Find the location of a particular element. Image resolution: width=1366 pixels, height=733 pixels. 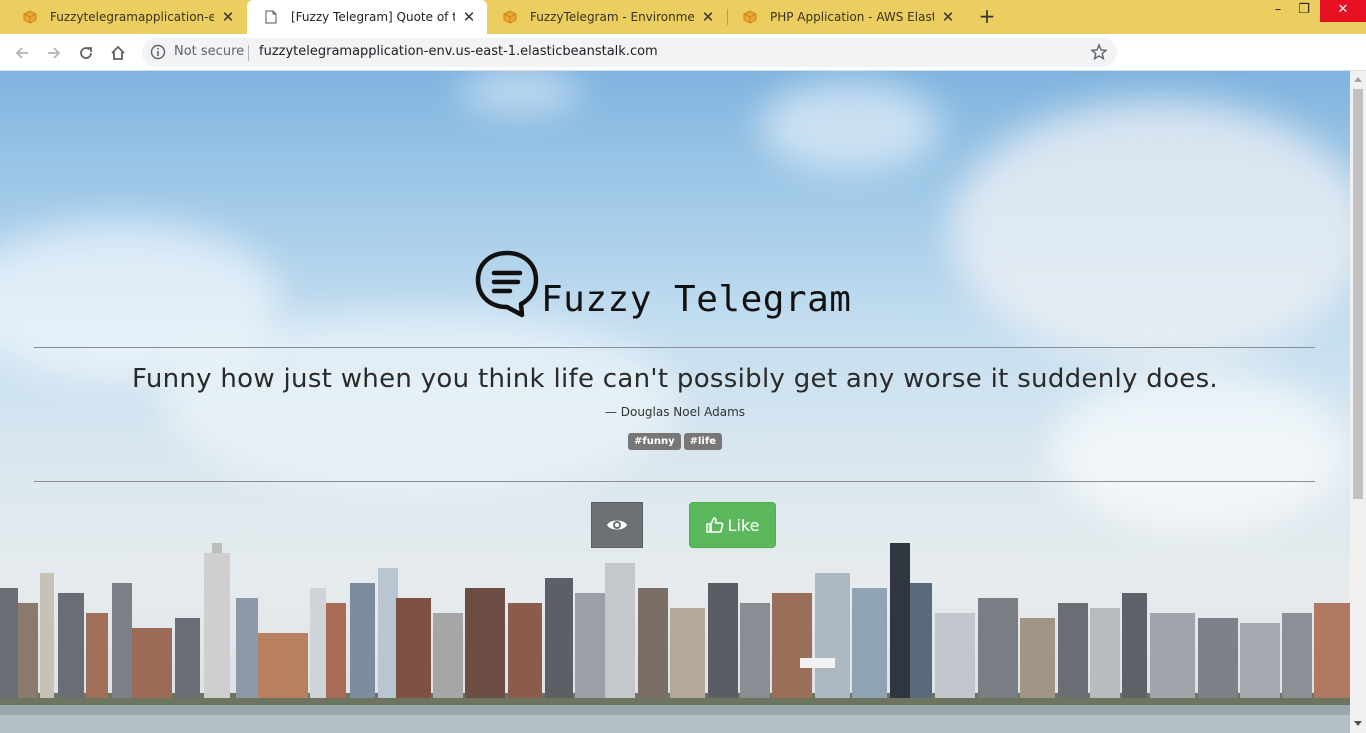

quote-author: — Douglas Noel Adams is located at coordinates (675, 412).